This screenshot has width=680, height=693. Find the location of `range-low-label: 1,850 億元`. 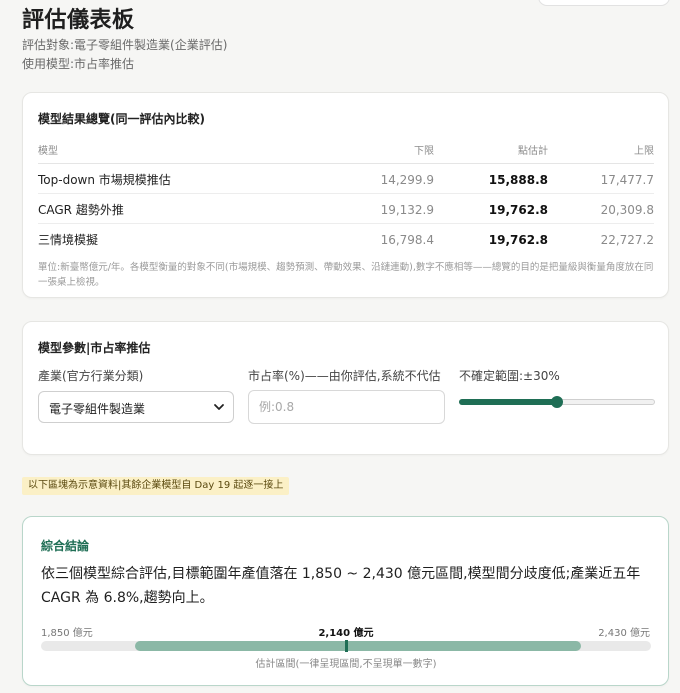

range-low-label: 1,850 億元 is located at coordinates (67, 633).